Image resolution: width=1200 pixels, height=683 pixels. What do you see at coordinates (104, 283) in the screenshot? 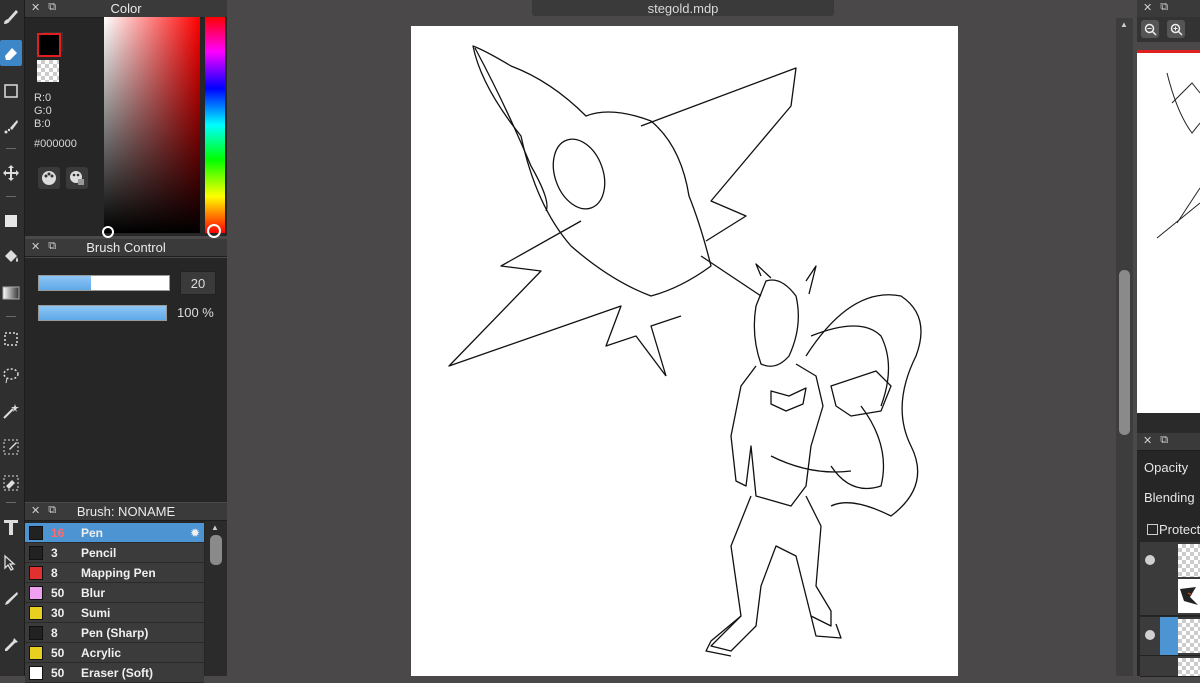
I see `brush-size-slider` at bounding box center [104, 283].